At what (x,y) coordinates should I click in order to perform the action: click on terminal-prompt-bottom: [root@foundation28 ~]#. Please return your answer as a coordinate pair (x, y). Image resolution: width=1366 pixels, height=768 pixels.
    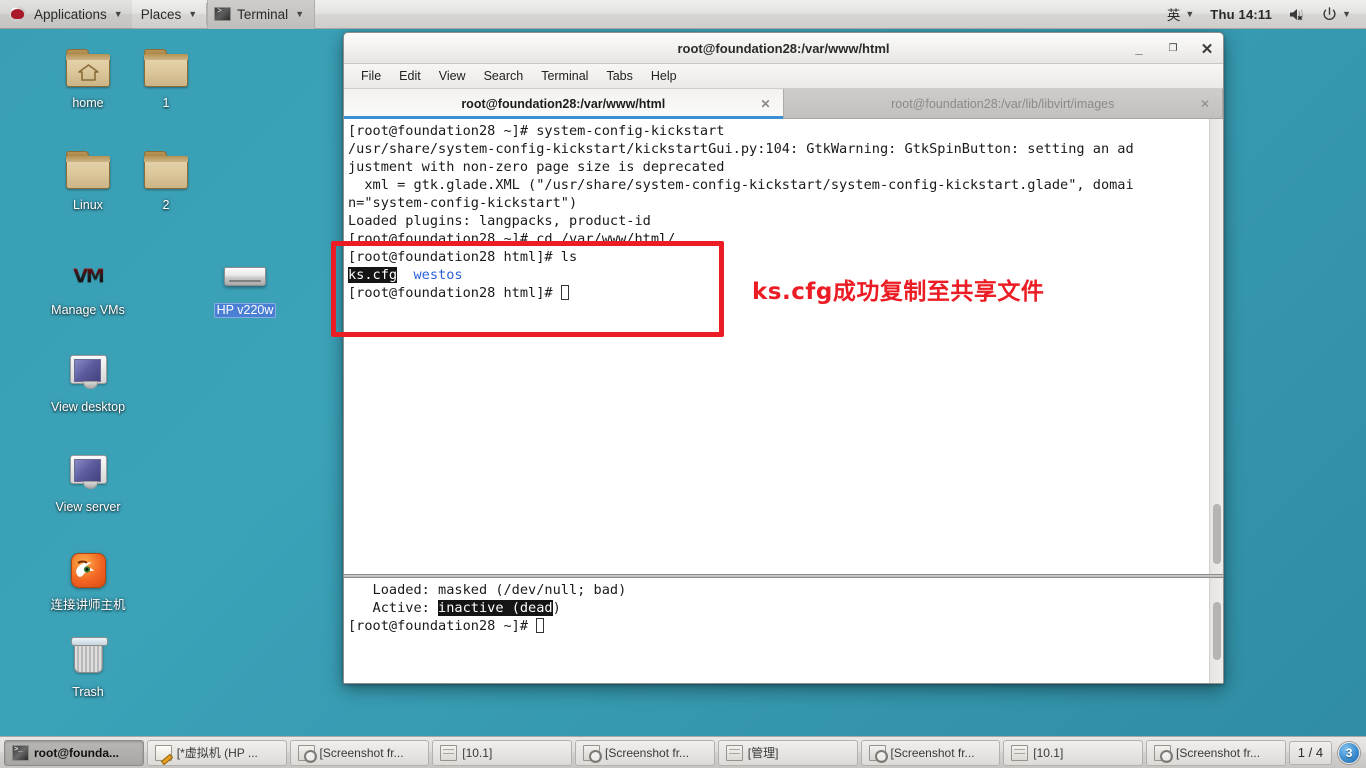
    Looking at the image, I should click on (442, 626).